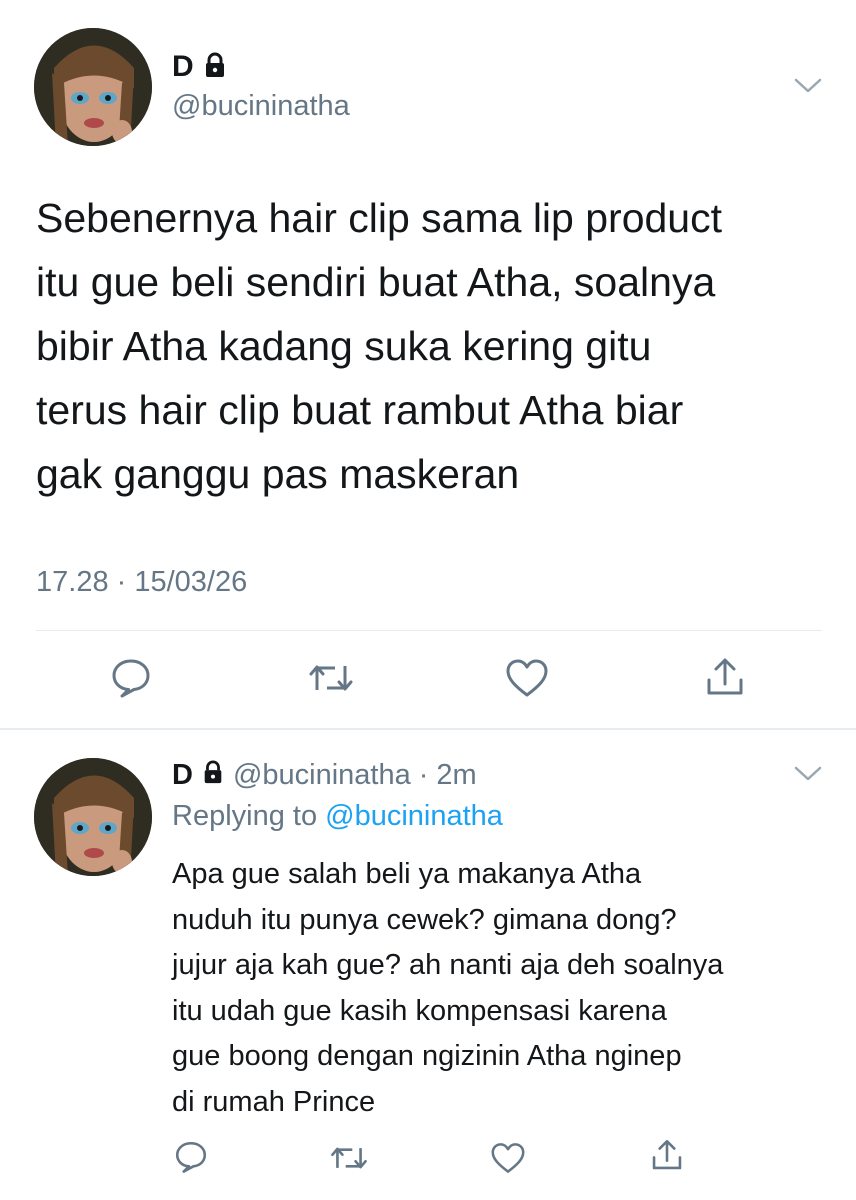  What do you see at coordinates (182, 775) in the screenshot?
I see `reply-display-name: D` at bounding box center [182, 775].